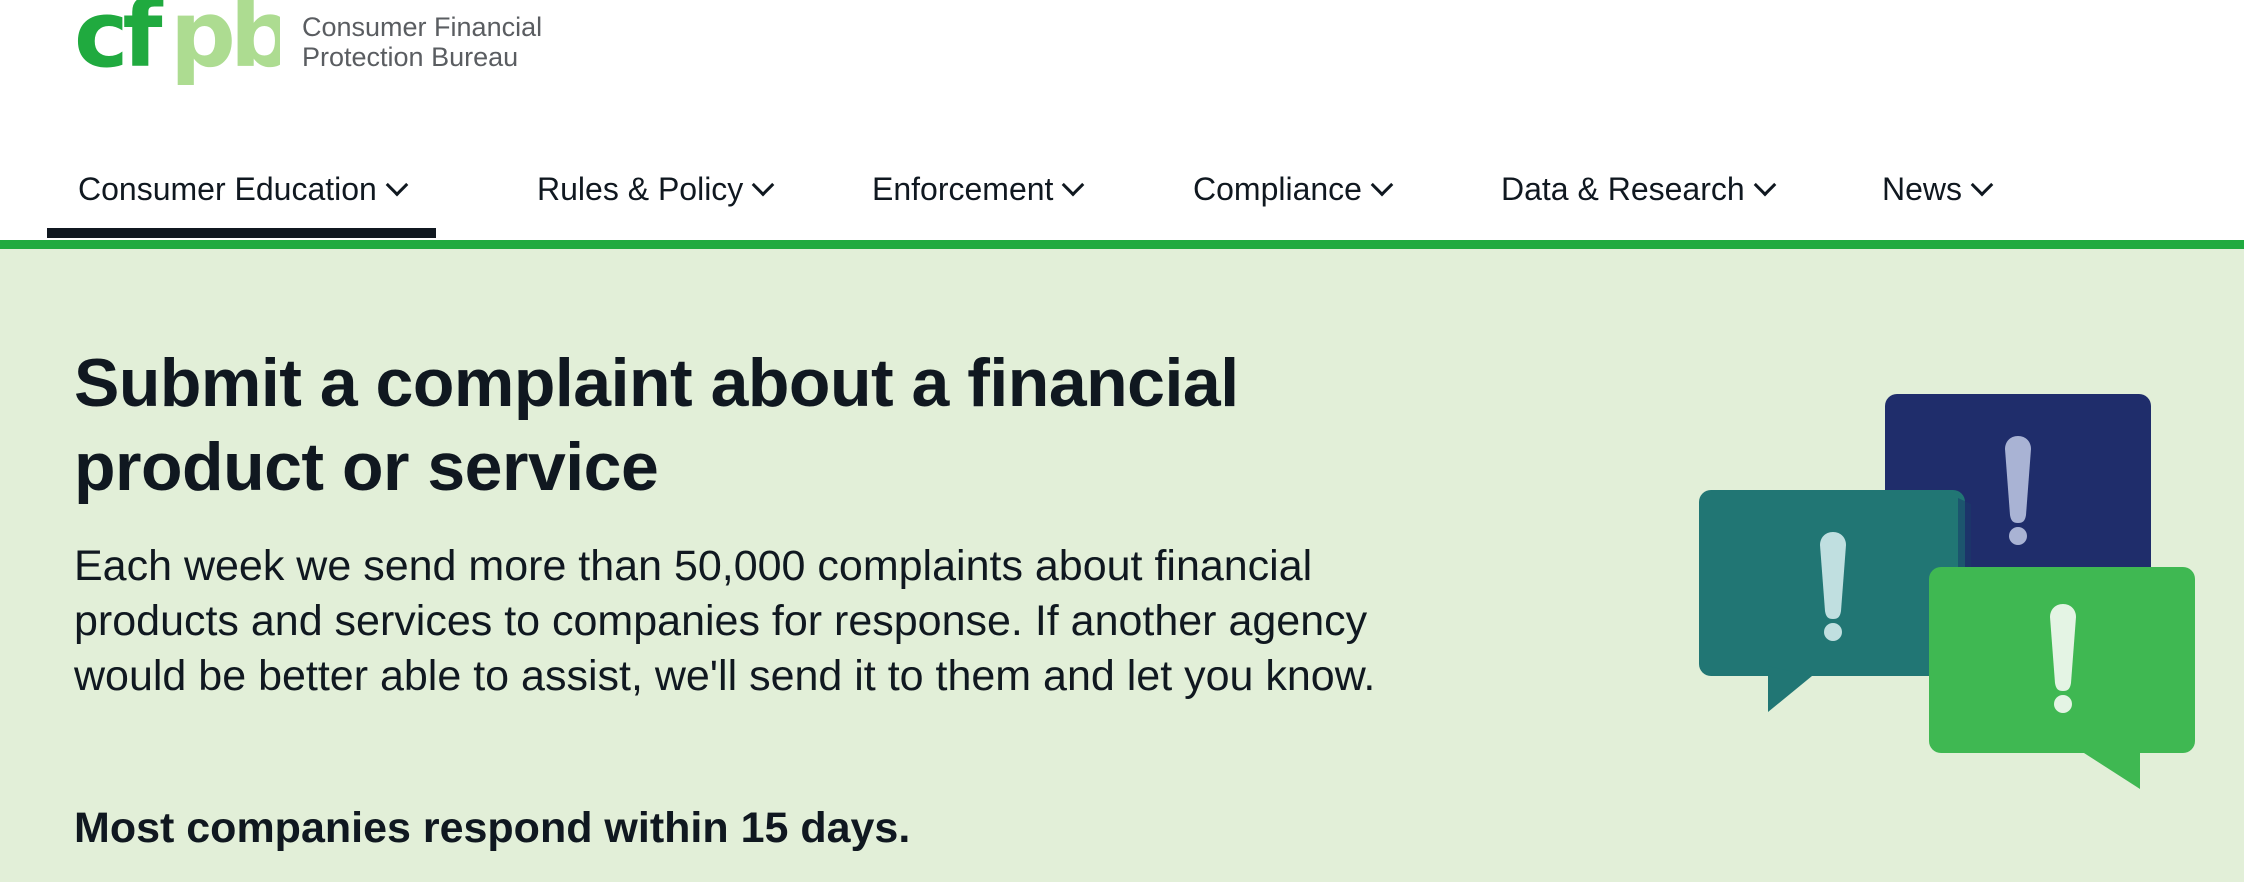 Image resolution: width=2244 pixels, height=882 pixels. Describe the element at coordinates (963, 188) in the screenshot. I see `nav-item-label: Enforcement` at that location.